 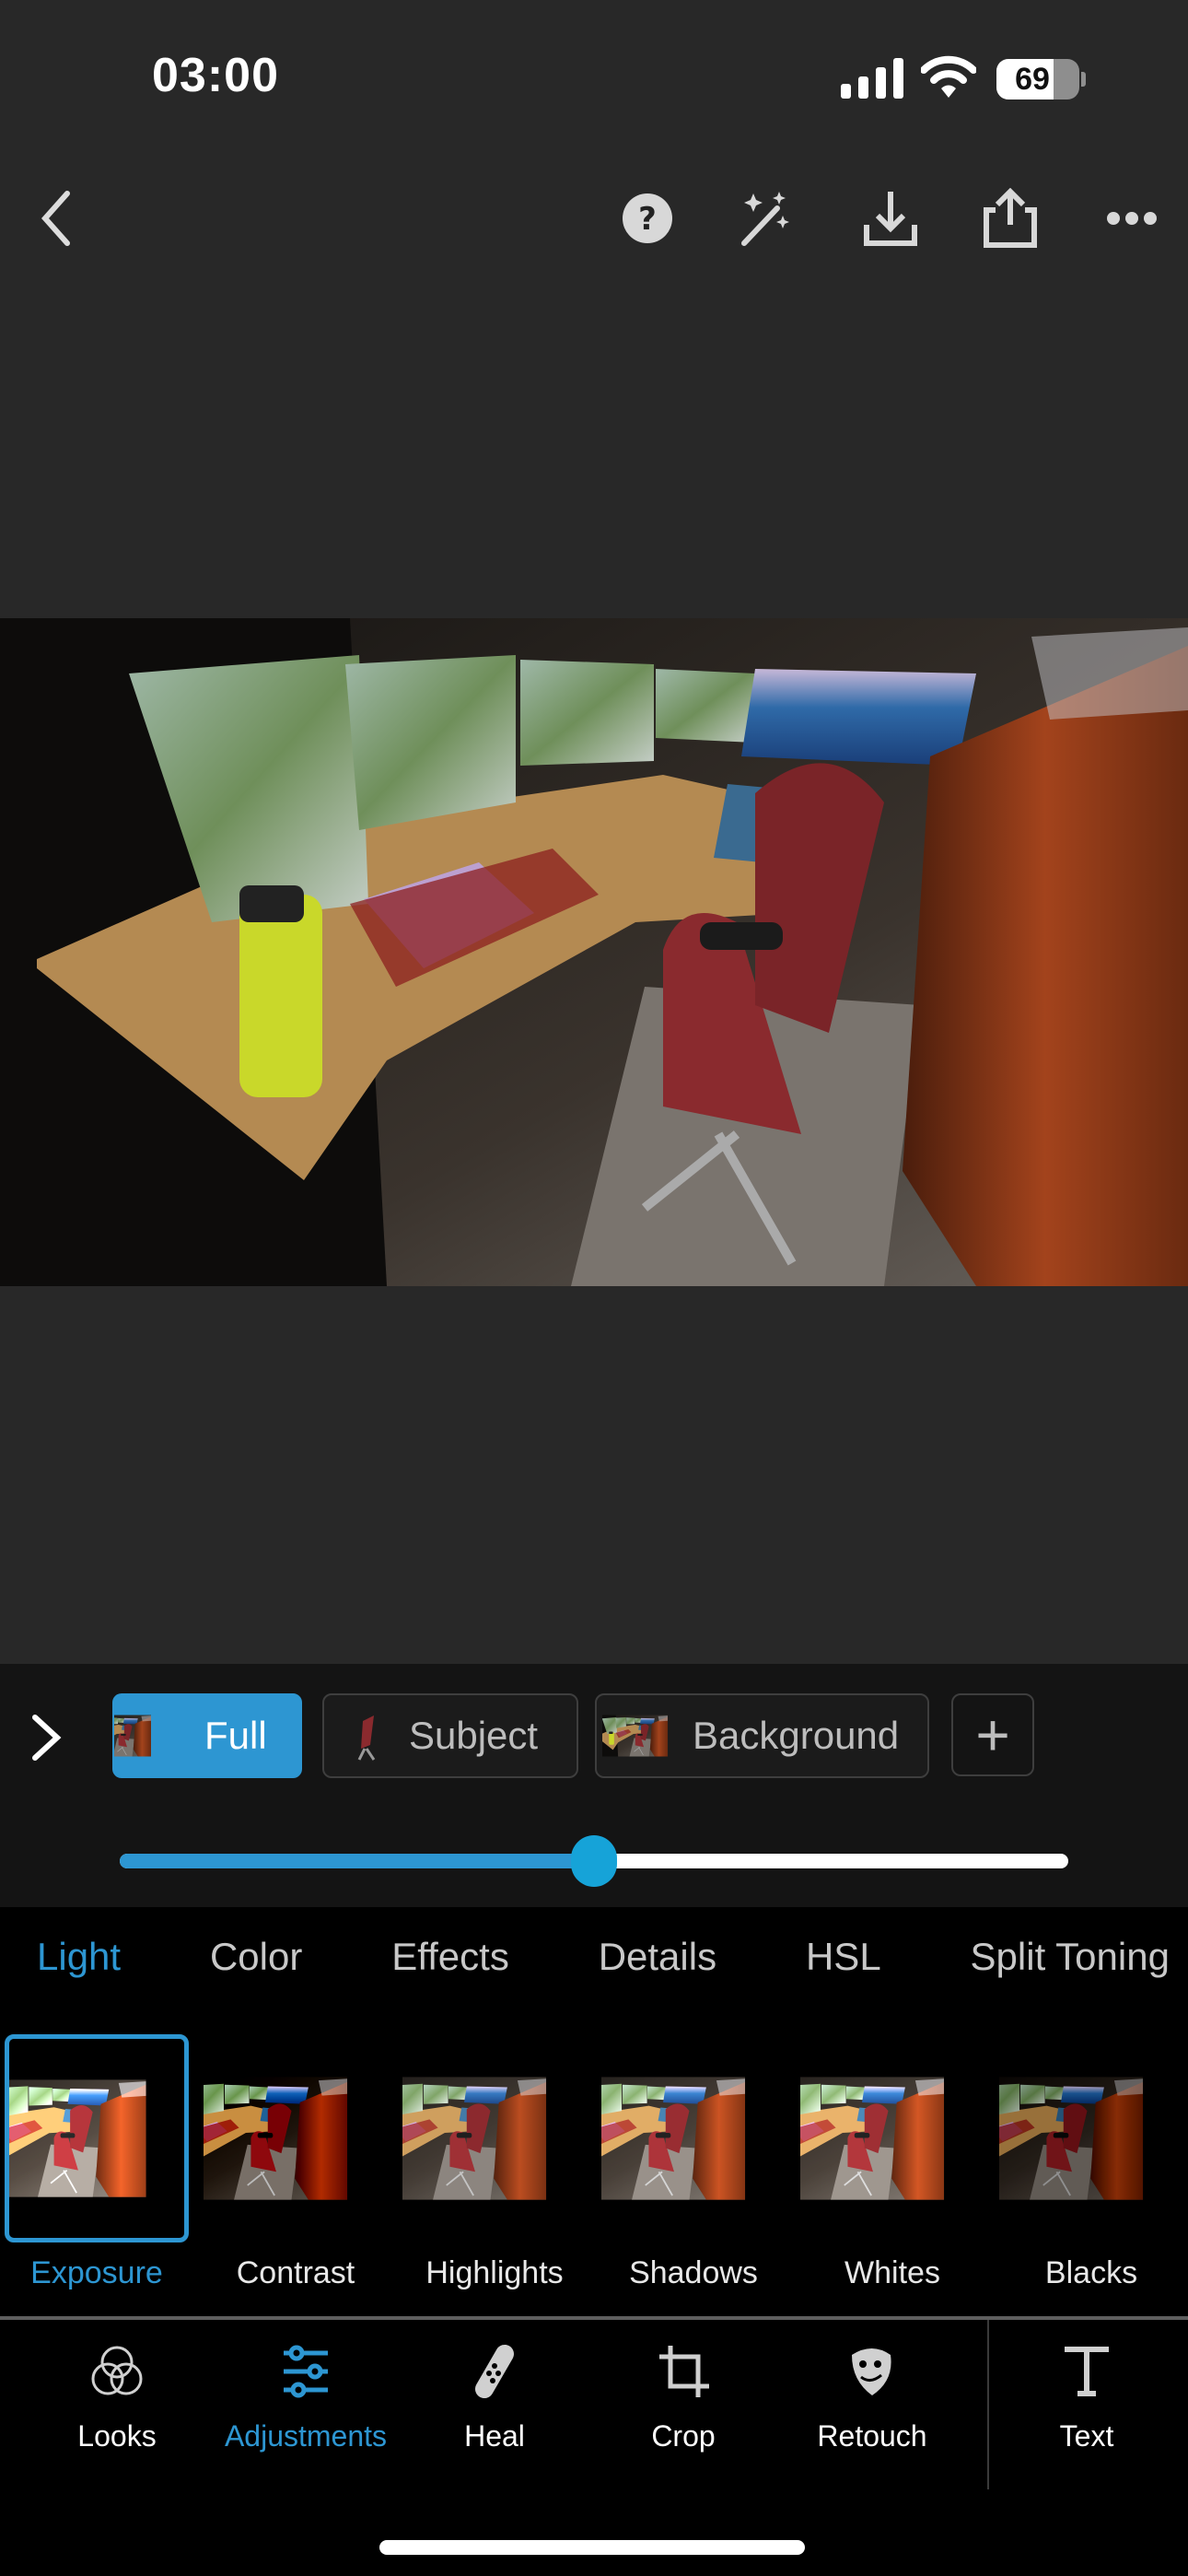 I want to click on tool-contrast, so click(x=296, y=2138).